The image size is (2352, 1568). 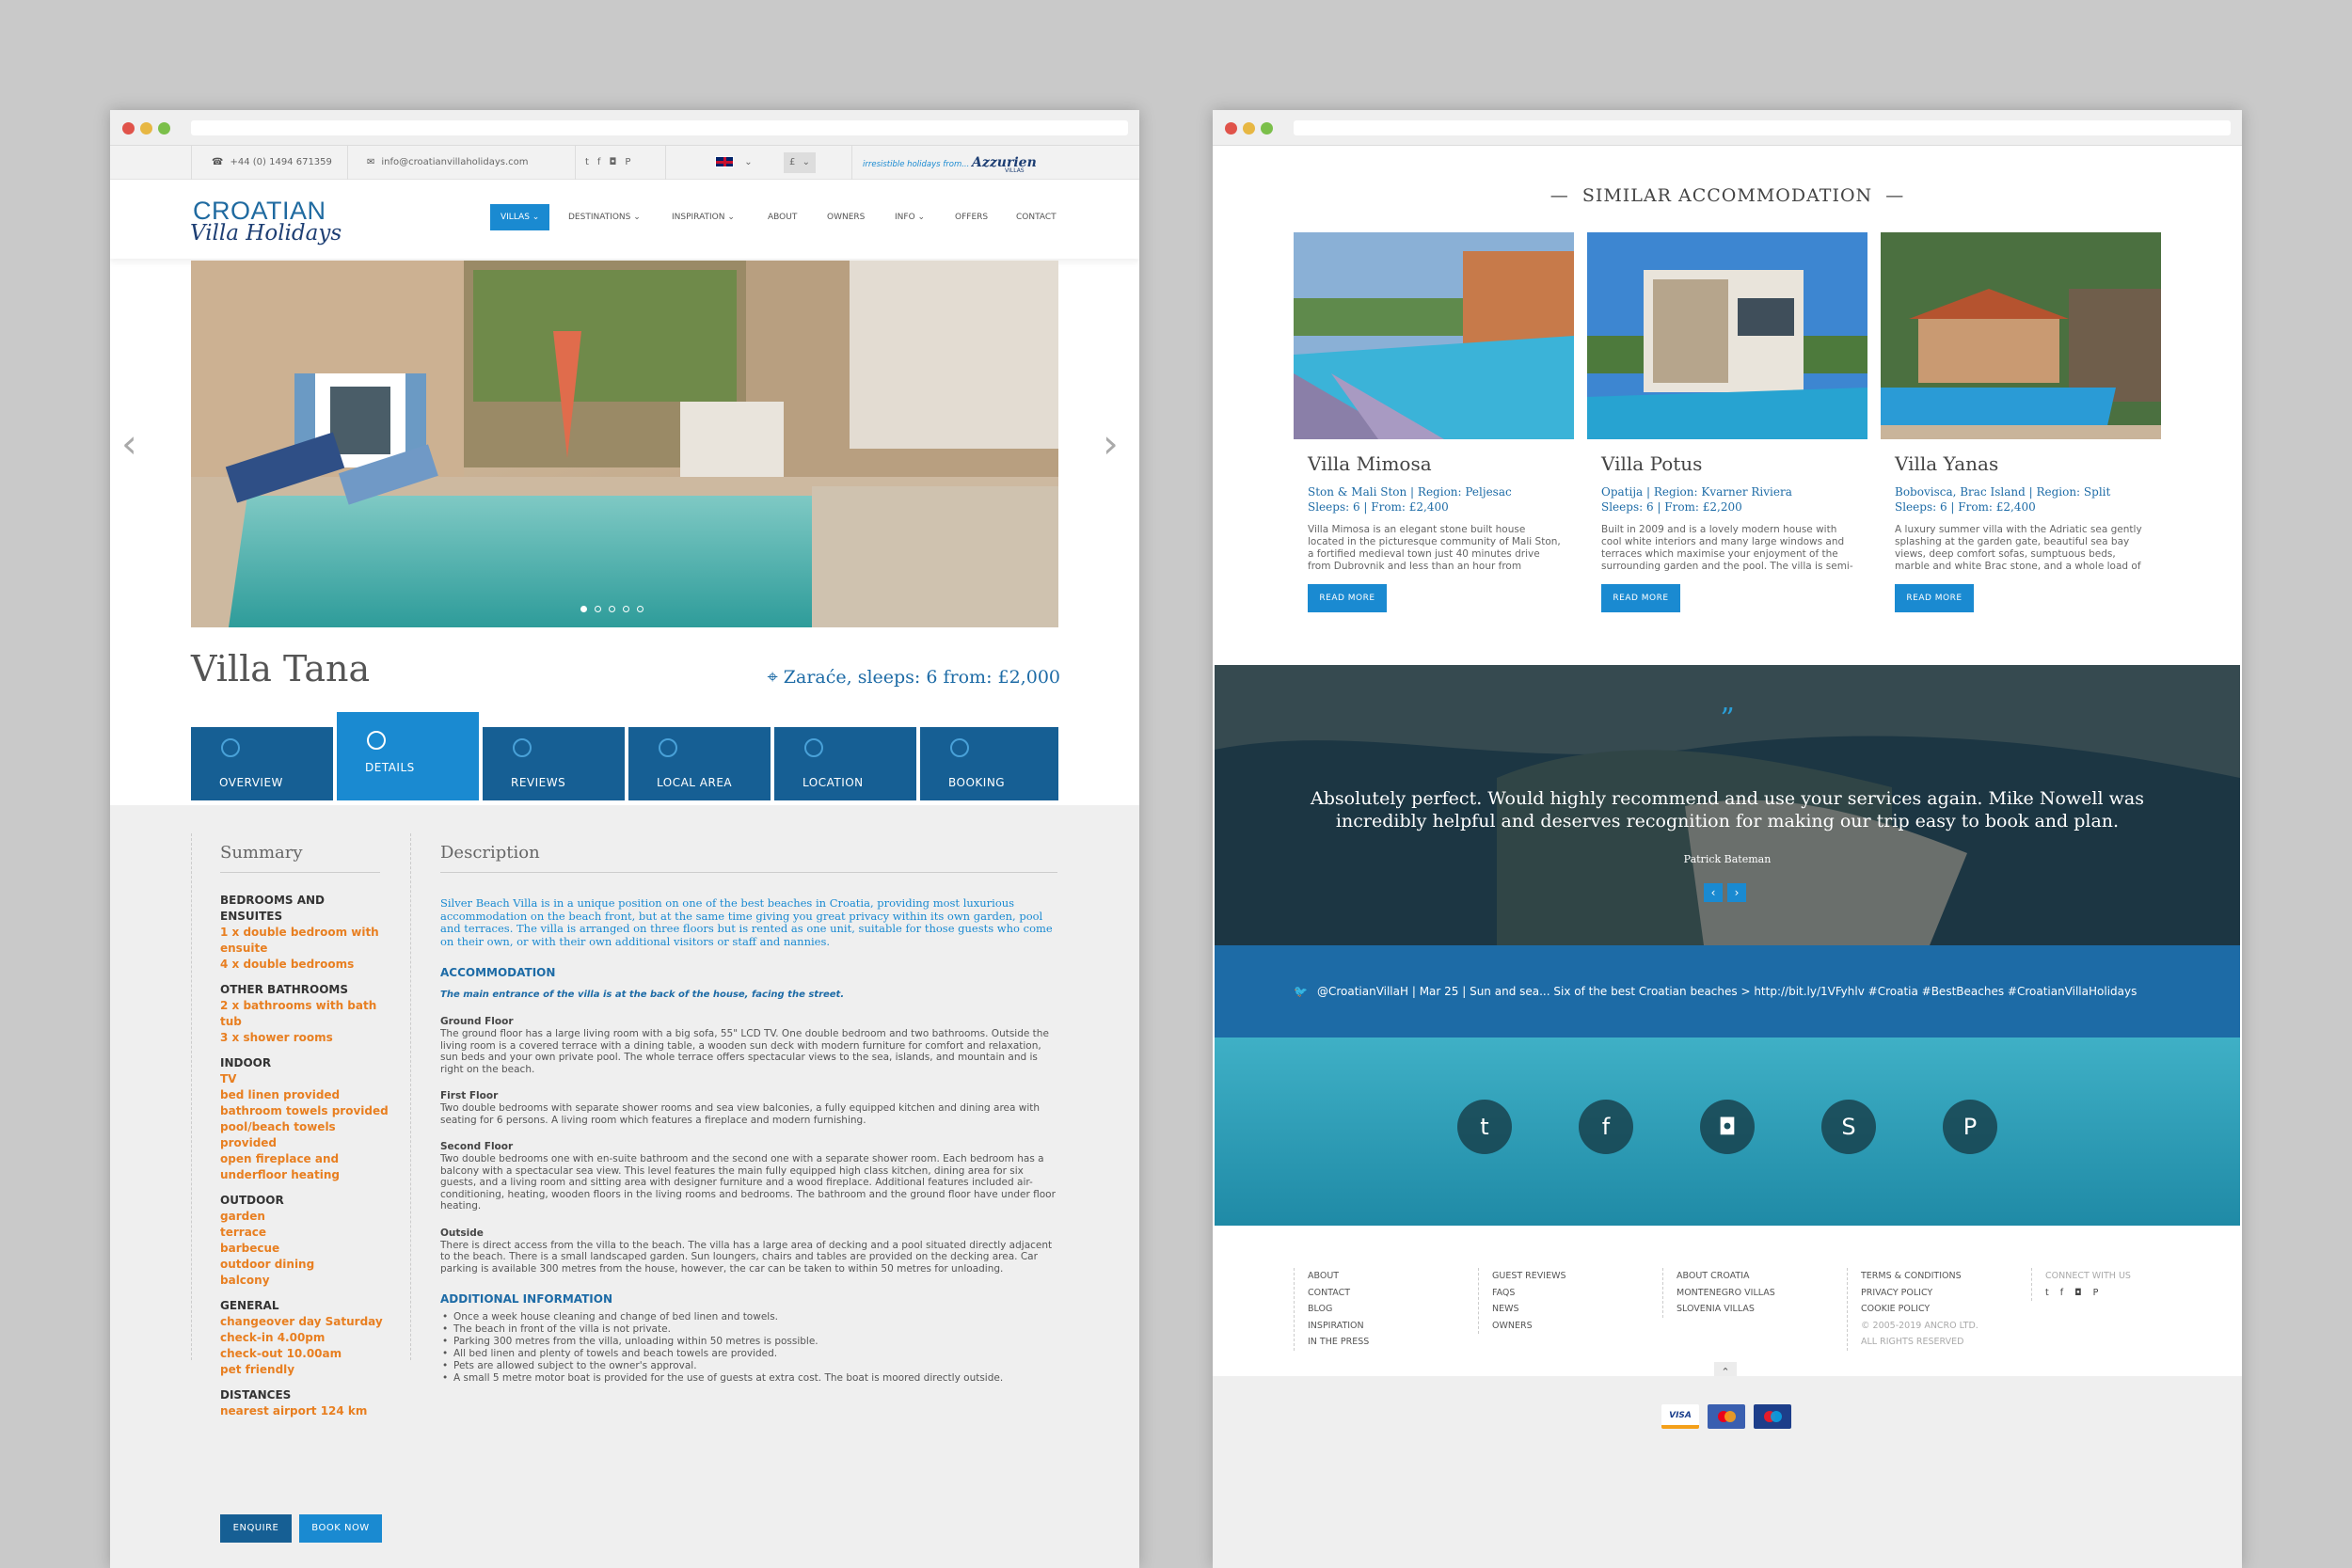 I want to click on currency-selector: £ ⌄, so click(x=800, y=163).